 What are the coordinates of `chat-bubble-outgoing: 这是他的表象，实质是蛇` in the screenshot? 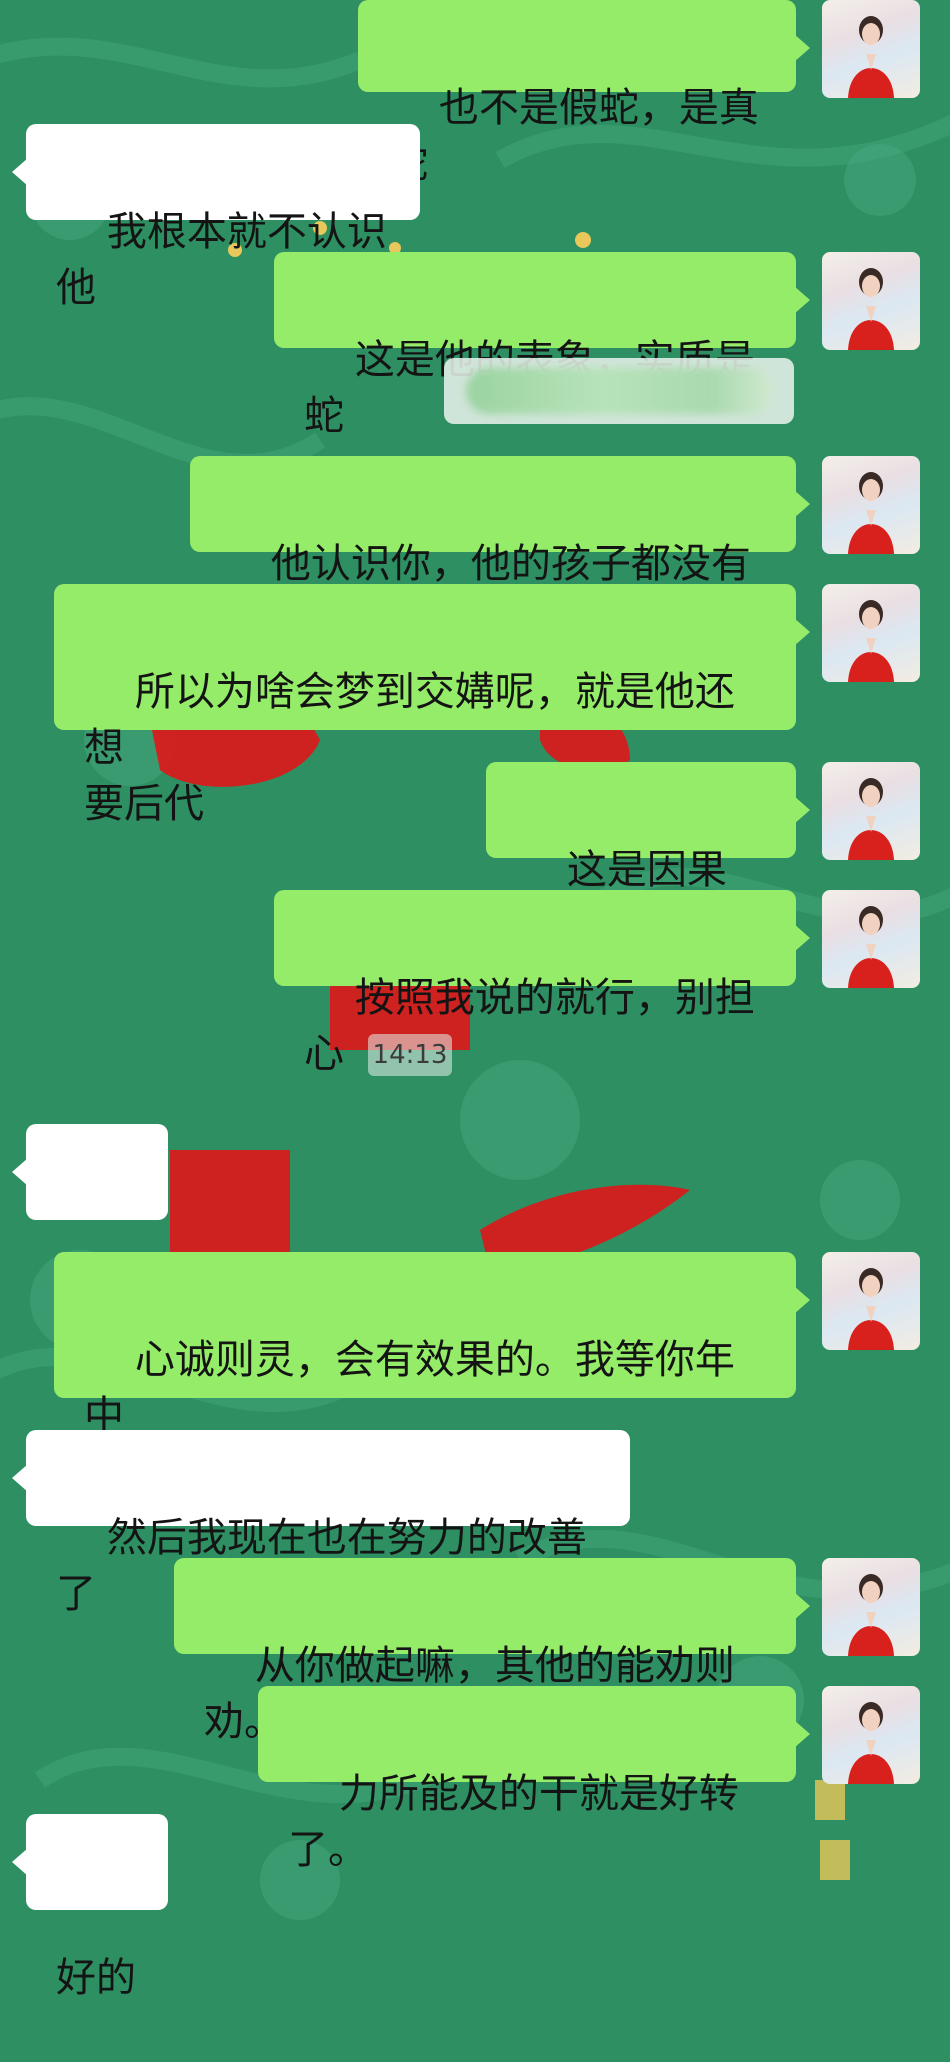 It's located at (542, 345).